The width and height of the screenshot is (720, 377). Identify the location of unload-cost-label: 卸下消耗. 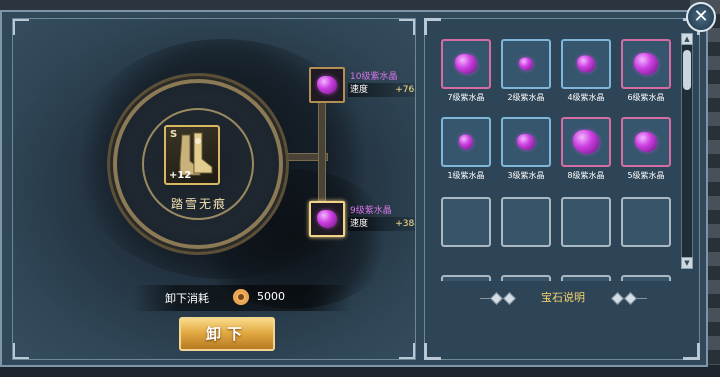
(187, 298).